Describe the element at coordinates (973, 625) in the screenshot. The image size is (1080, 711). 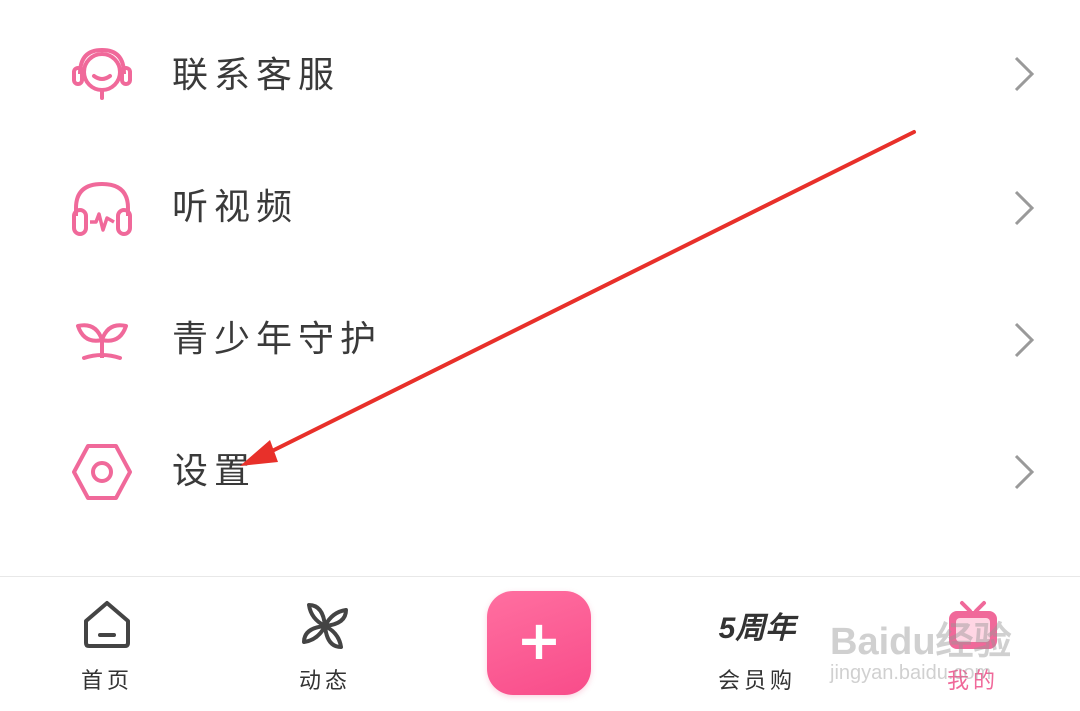
I see `tv-icon` at that location.